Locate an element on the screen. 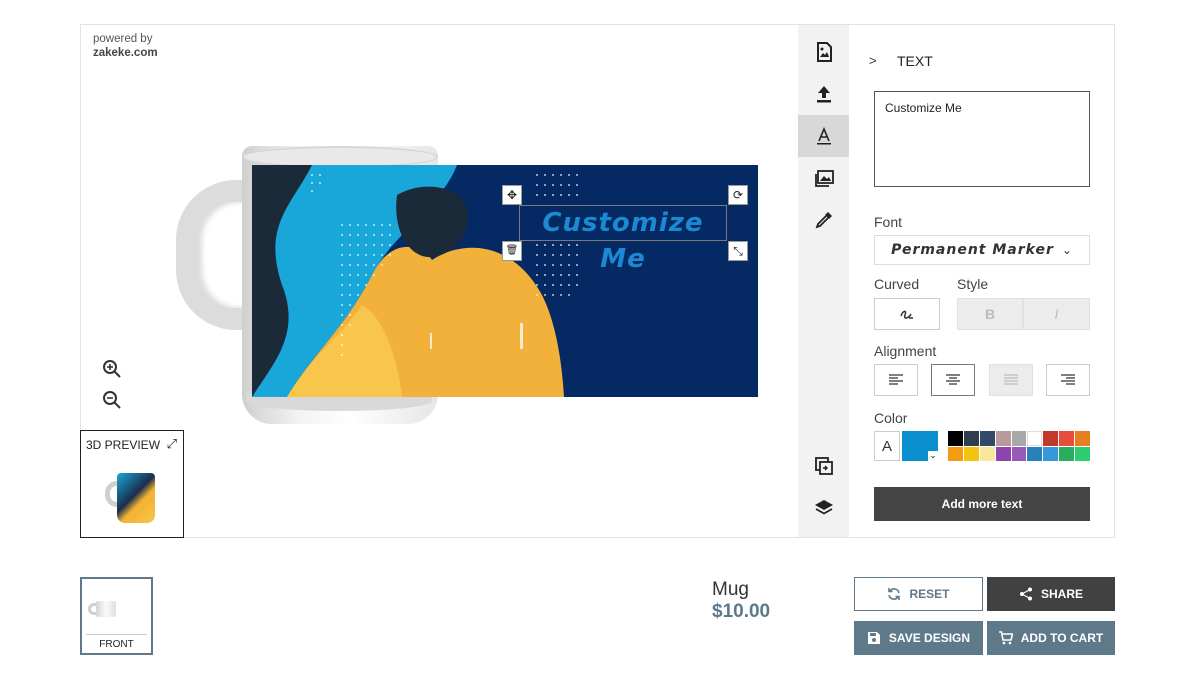 This screenshot has width=1200, height=675. font-label: Font is located at coordinates (888, 222).